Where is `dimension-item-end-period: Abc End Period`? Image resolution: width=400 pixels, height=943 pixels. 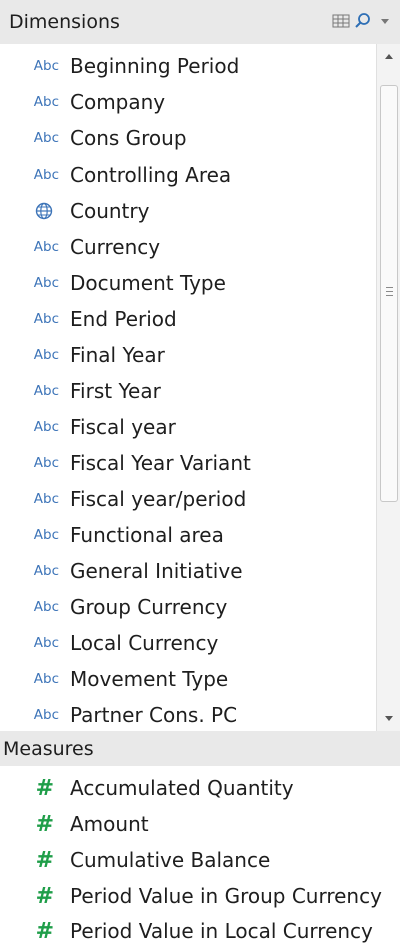
dimension-item-end-period: Abc End Period is located at coordinates (188, 319).